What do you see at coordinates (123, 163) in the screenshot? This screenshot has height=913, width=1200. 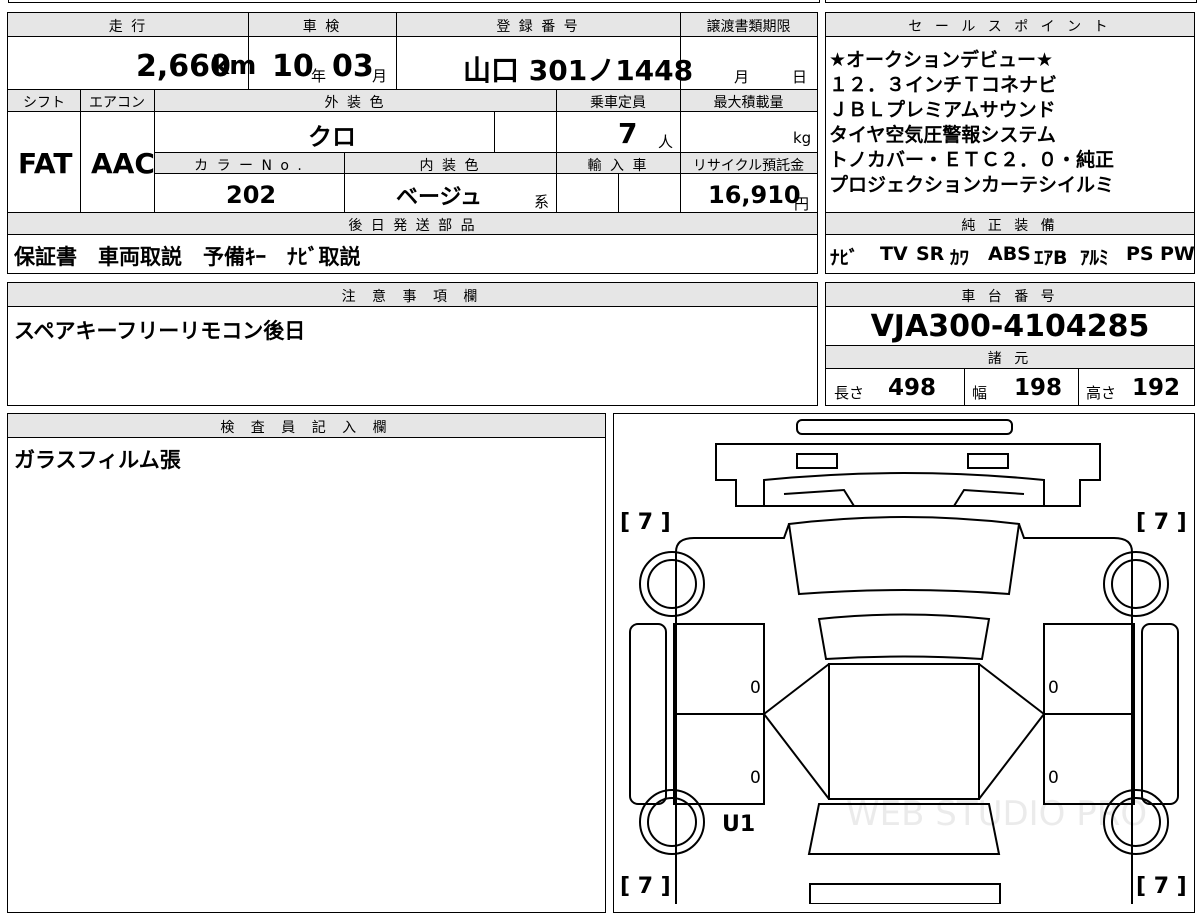 I see `aircon-value: AAC` at bounding box center [123, 163].